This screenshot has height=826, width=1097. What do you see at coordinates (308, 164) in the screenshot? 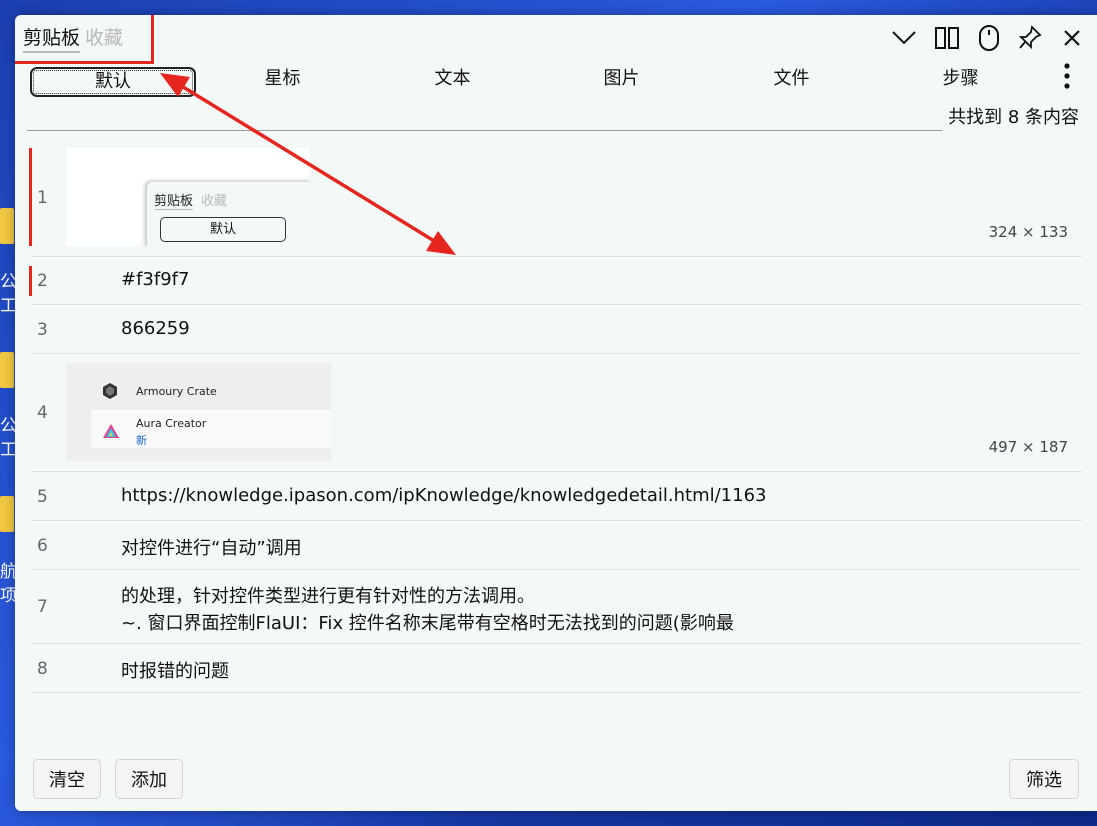
I see `annotation-arrow-icon` at bounding box center [308, 164].